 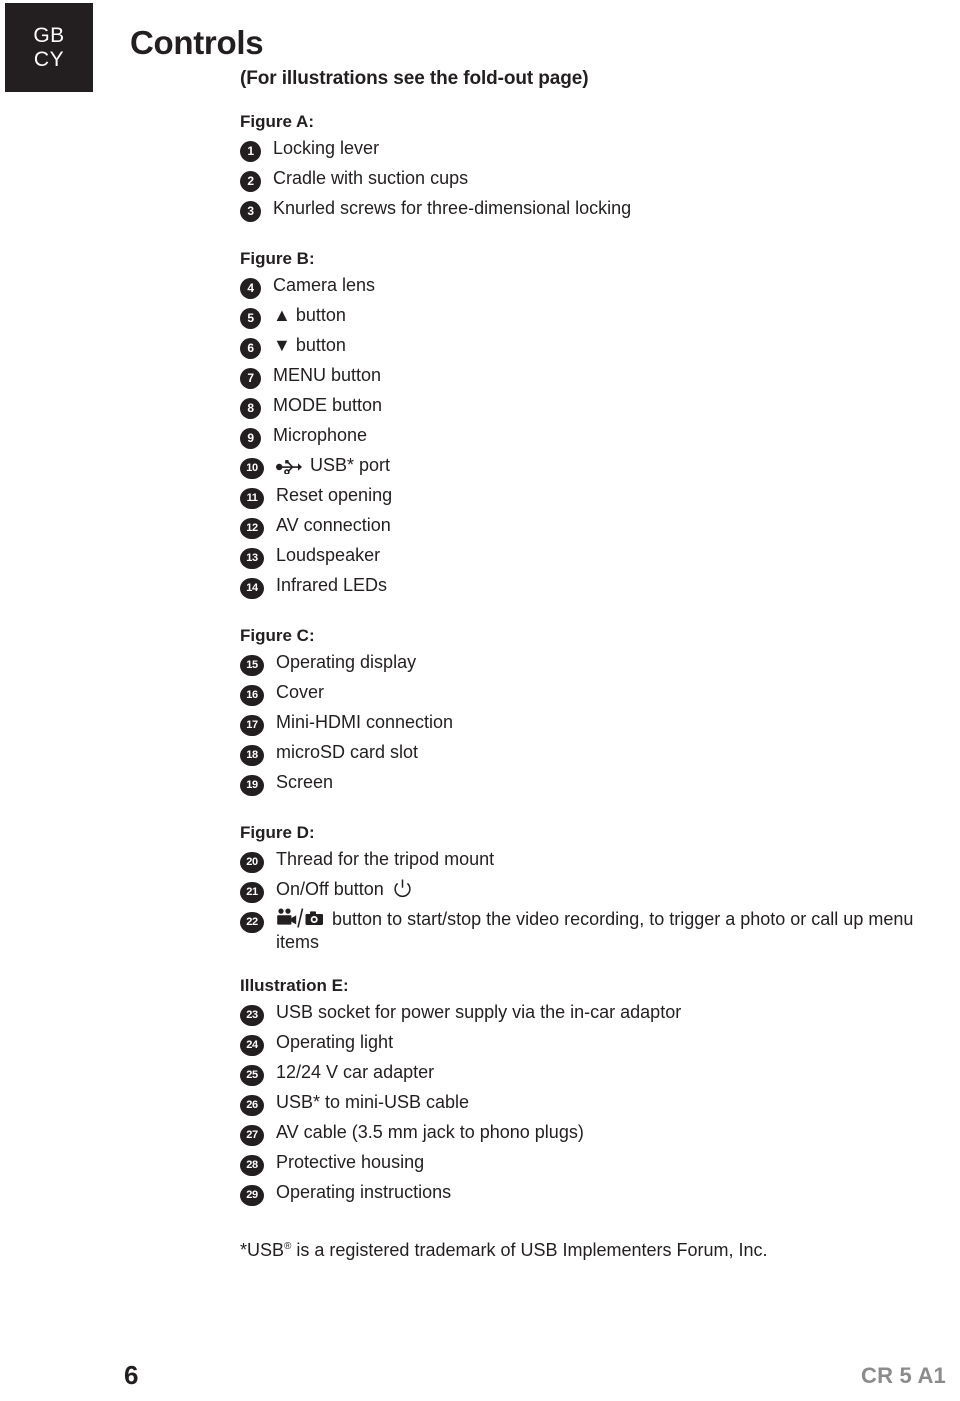 What do you see at coordinates (250, 438) in the screenshot?
I see `item-number-badge: 9` at bounding box center [250, 438].